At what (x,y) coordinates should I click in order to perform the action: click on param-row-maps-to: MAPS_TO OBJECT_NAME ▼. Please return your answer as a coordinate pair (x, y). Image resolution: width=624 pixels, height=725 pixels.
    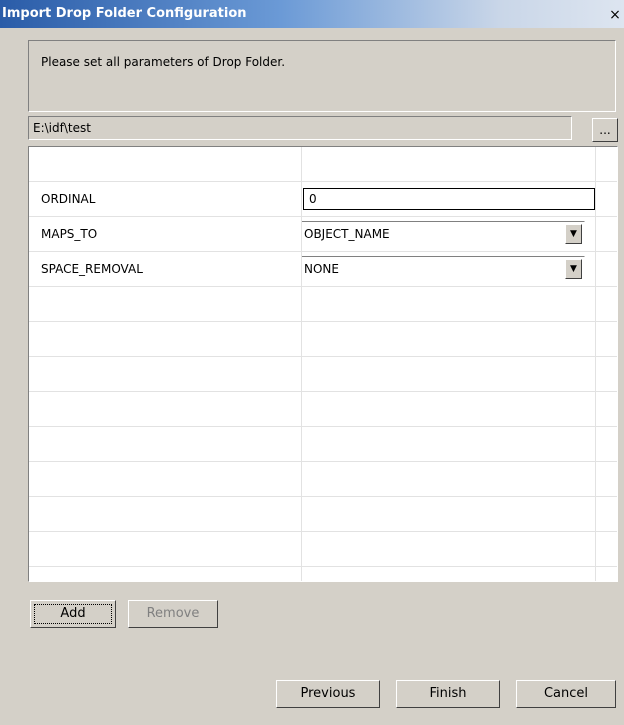
    Looking at the image, I should click on (323, 234).